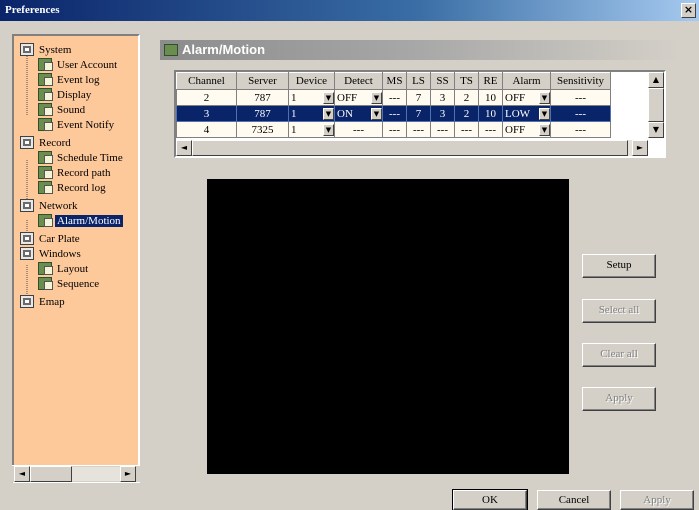  What do you see at coordinates (65, 94) in the screenshot?
I see `tree-item: Display` at bounding box center [65, 94].